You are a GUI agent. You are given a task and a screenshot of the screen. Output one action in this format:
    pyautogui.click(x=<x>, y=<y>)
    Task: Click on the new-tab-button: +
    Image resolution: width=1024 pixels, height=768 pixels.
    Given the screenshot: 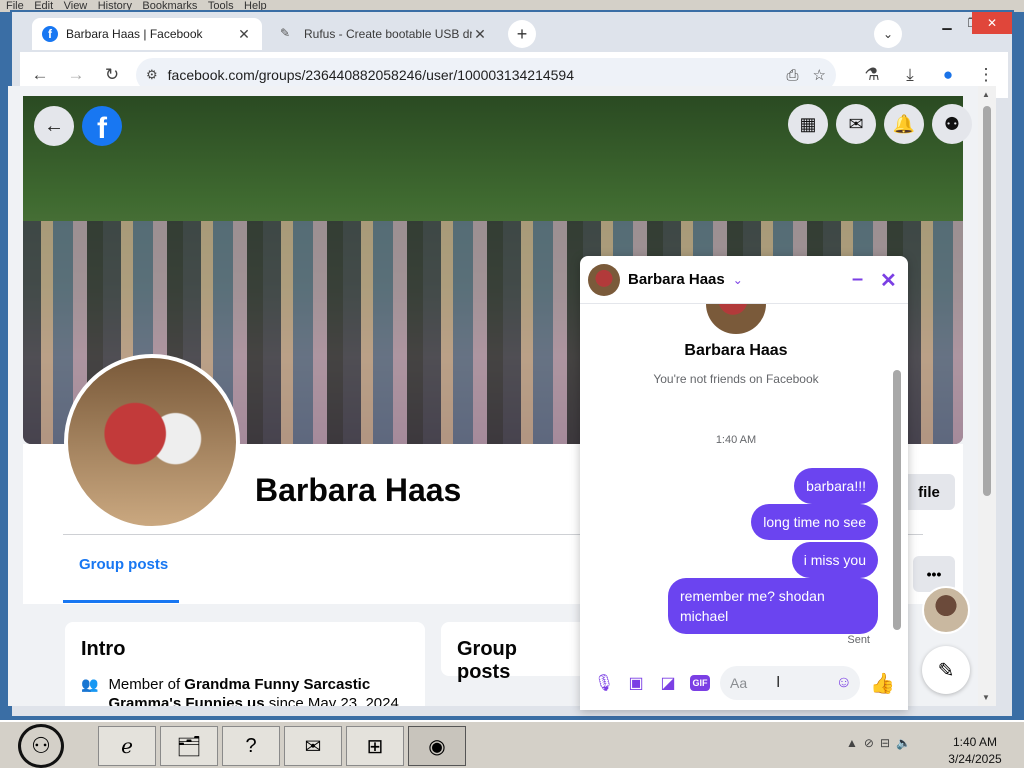 What is the action you would take?
    pyautogui.click(x=522, y=34)
    